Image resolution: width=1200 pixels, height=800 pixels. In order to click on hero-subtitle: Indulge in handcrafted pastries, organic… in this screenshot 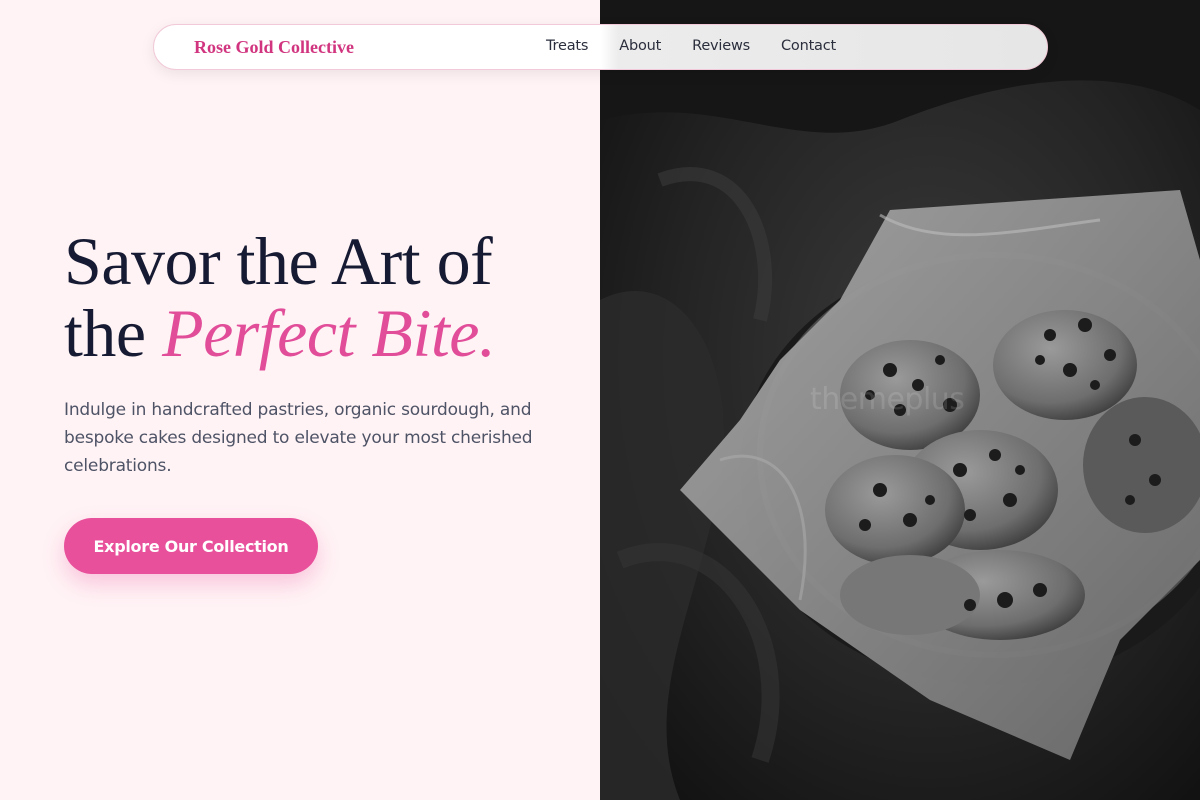, I will do `click(298, 438)`.